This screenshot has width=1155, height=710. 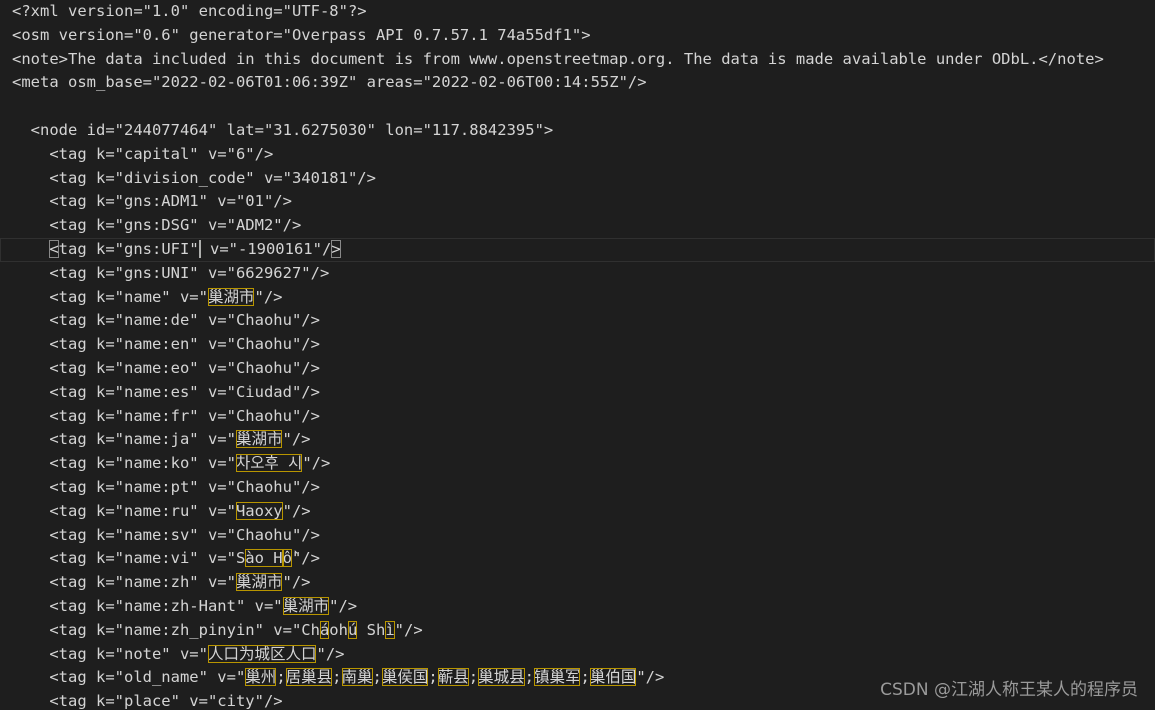 What do you see at coordinates (583, 321) in the screenshot?
I see `code-line: <tag k="name:de" v="Chaohu"/>` at bounding box center [583, 321].